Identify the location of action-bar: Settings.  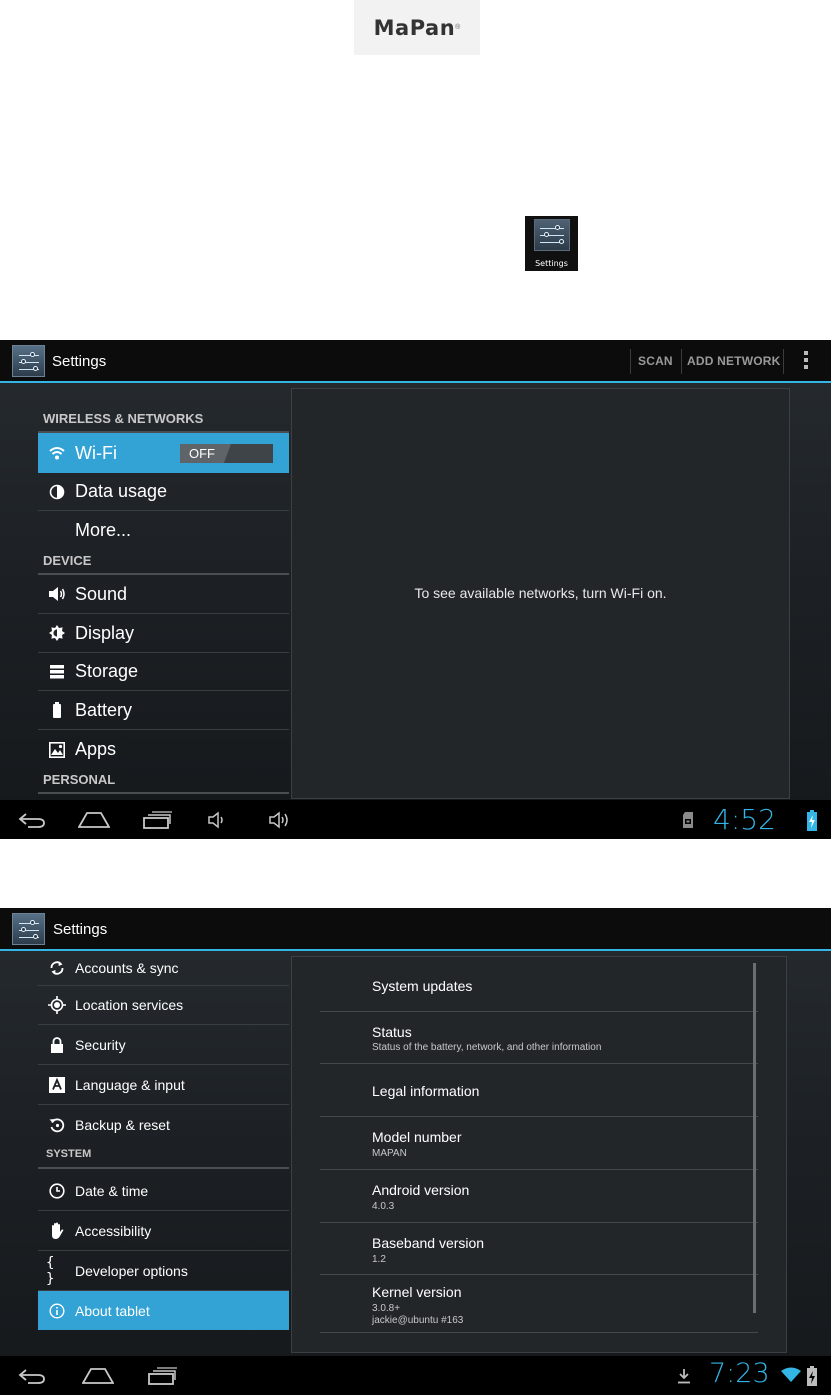
(415, 929).